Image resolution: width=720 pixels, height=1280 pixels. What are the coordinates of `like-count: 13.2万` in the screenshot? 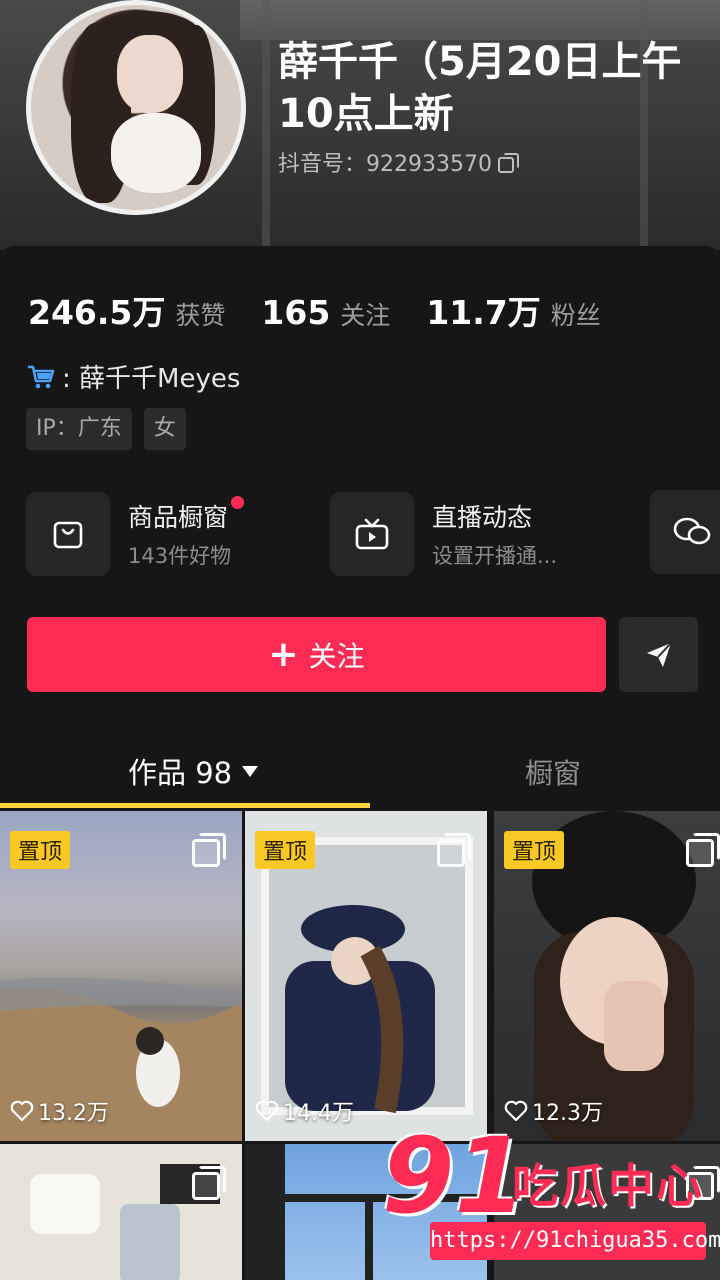 It's located at (59, 1111).